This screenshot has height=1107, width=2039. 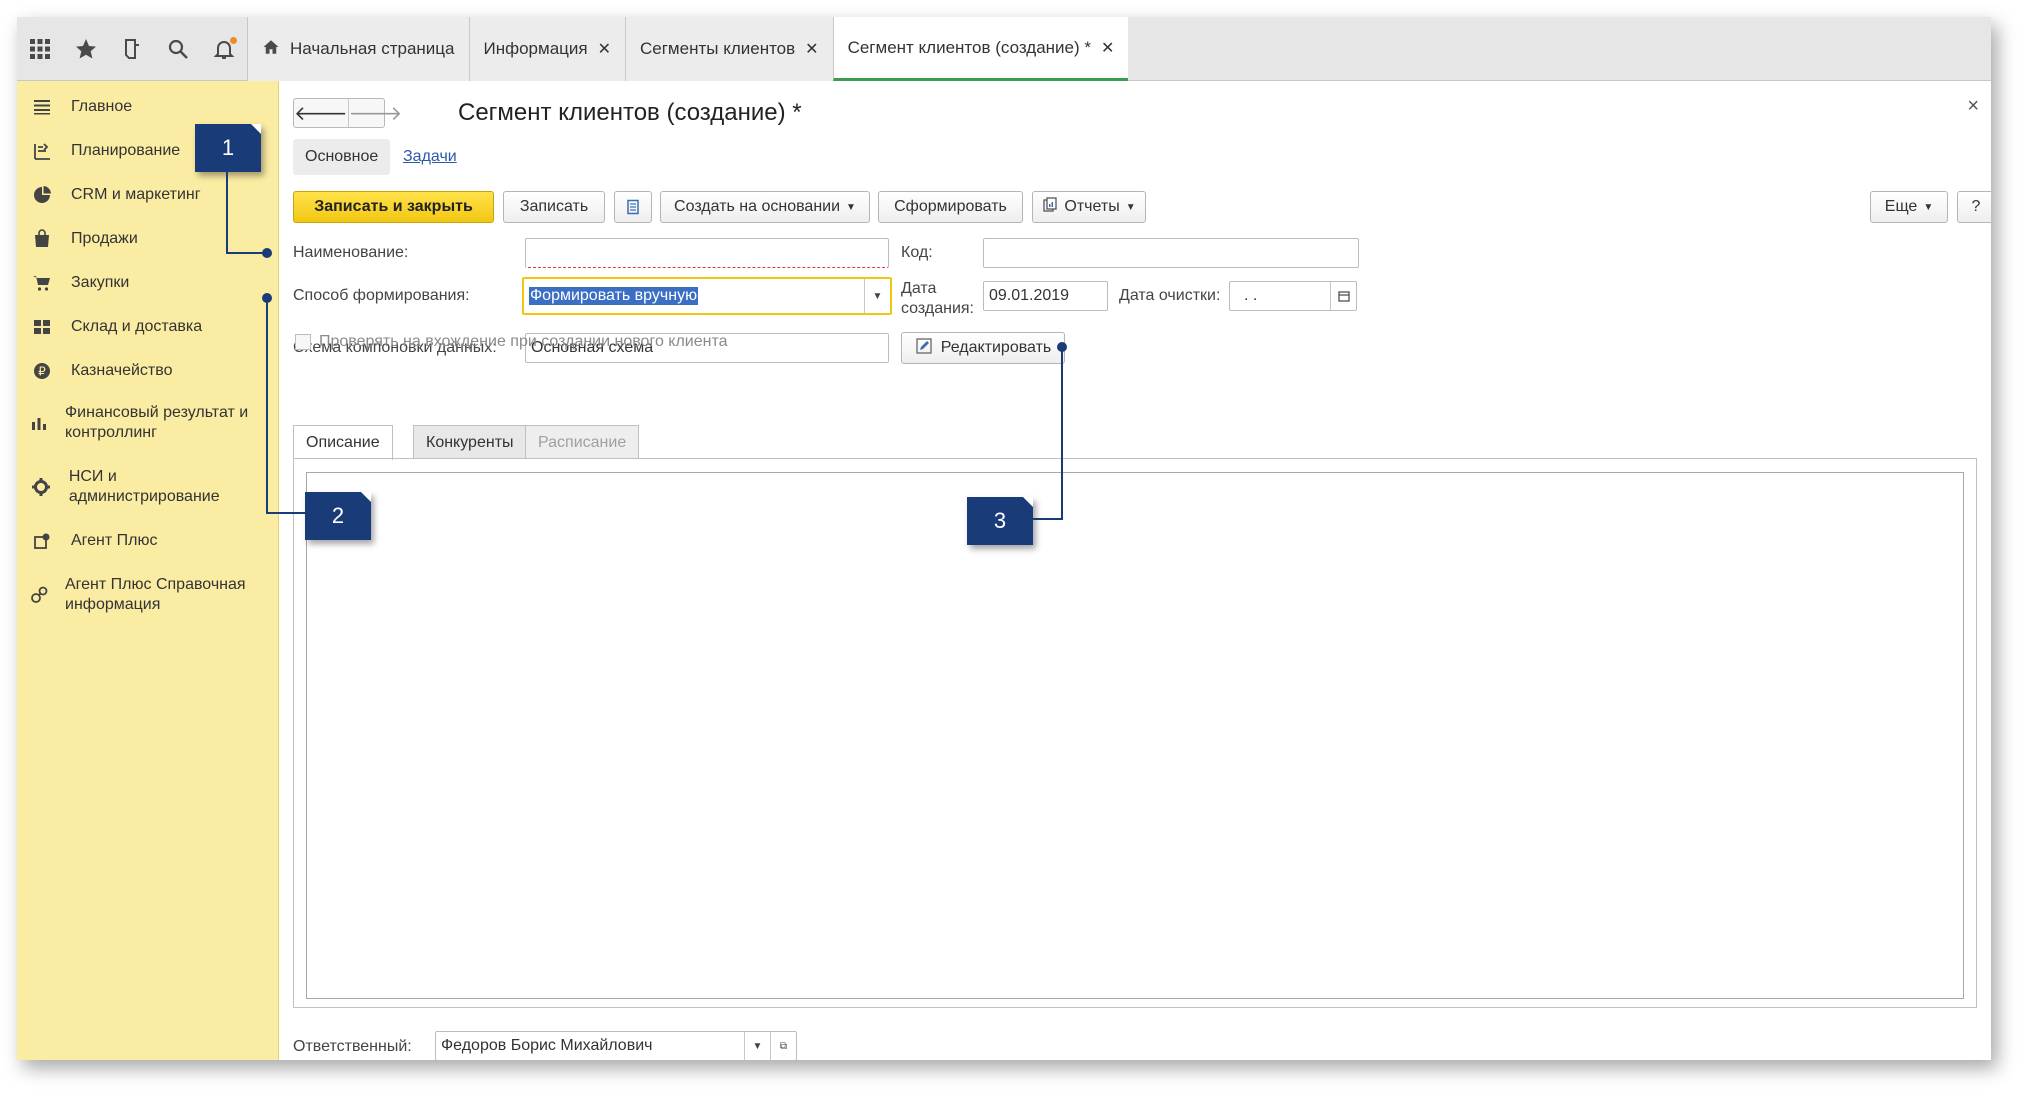 What do you see at coordinates (41, 487) in the screenshot?
I see `gear-icon` at bounding box center [41, 487].